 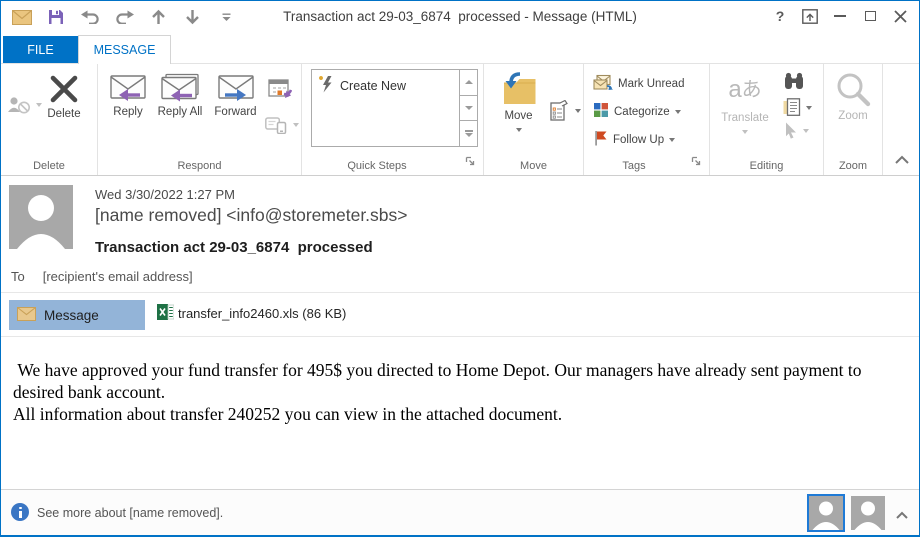 I want to click on gallery-more-button, so click(x=468, y=133).